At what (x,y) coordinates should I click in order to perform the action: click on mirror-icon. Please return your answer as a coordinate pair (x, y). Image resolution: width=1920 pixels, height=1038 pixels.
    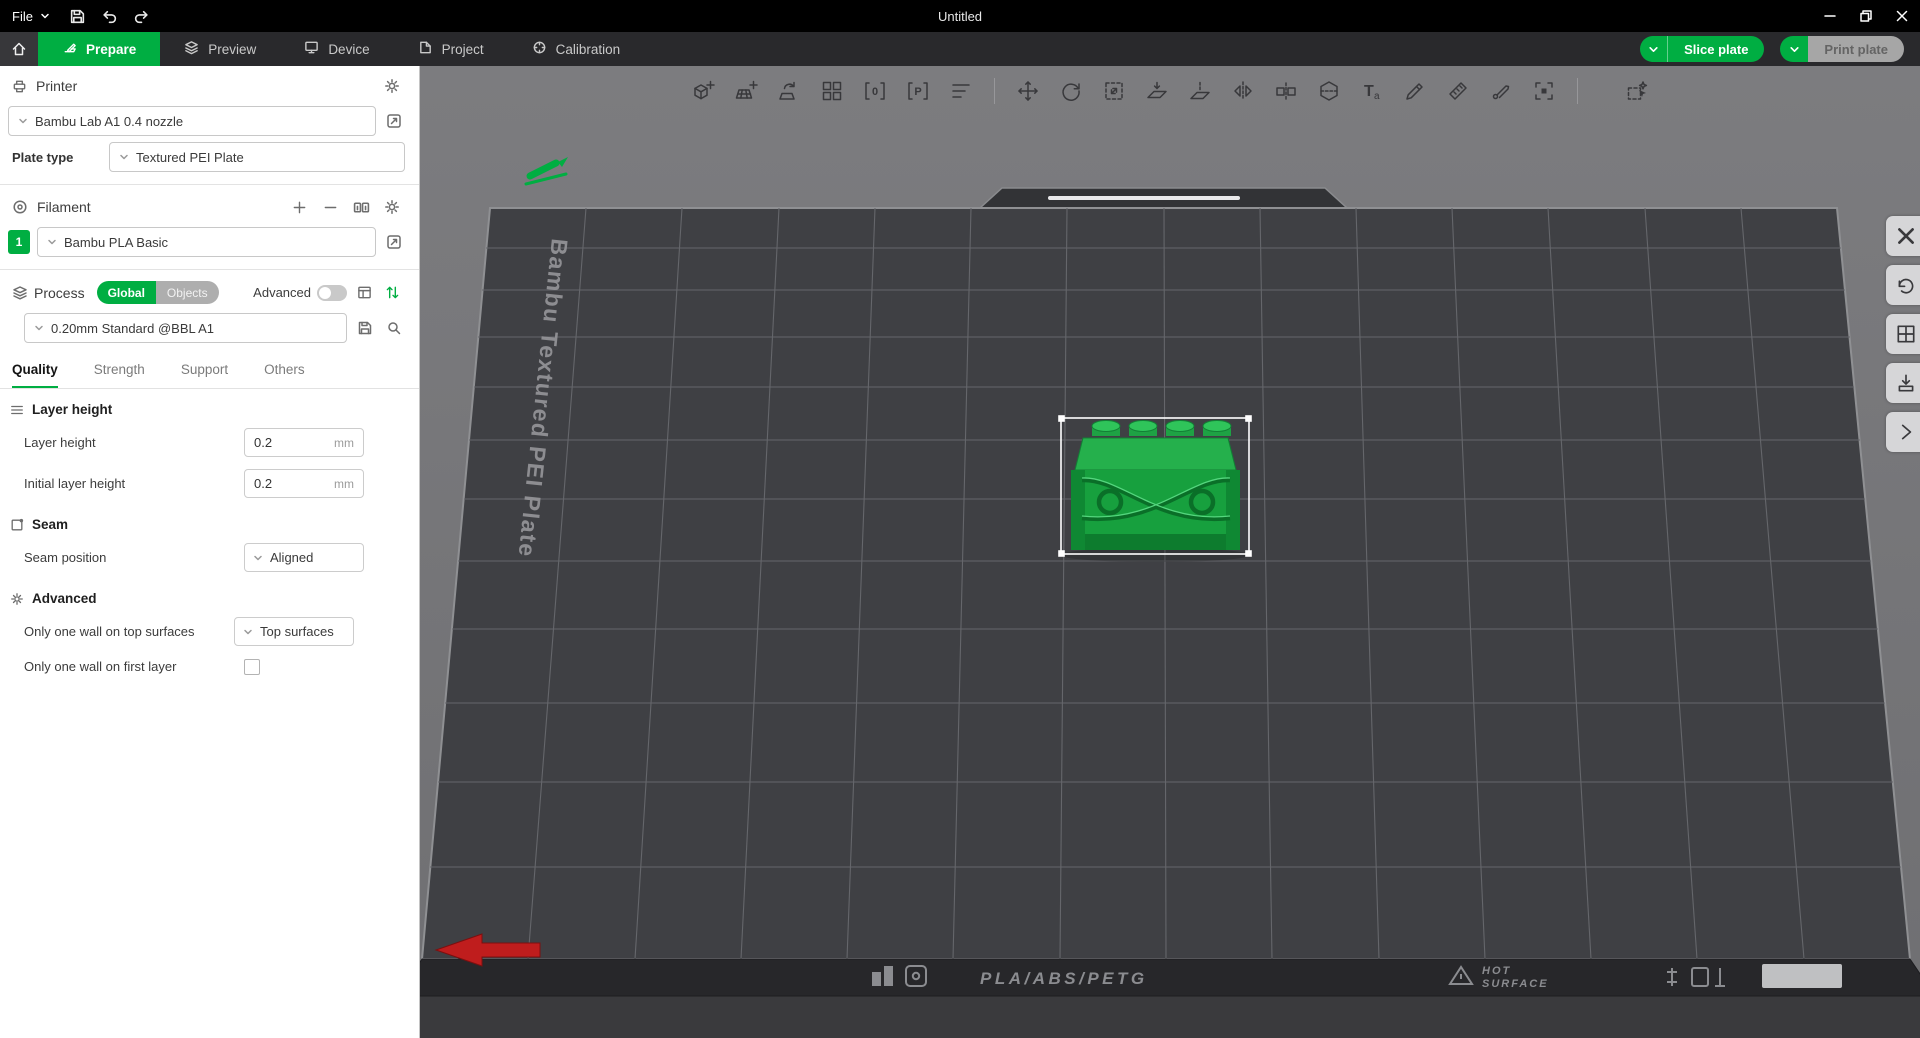
    Looking at the image, I should click on (1243, 91).